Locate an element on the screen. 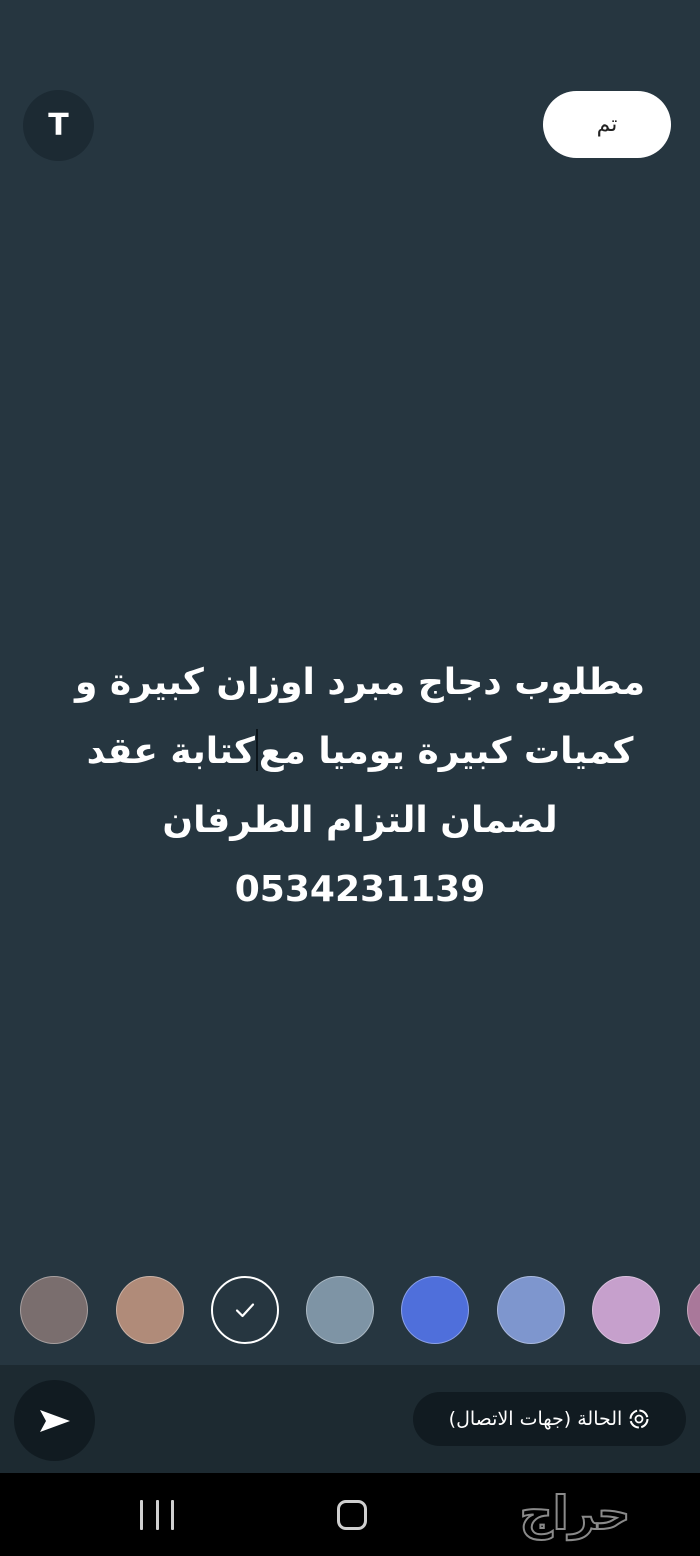  status-text-line-2-right: كميات كبيرة يوميا مع is located at coordinates (446, 751).